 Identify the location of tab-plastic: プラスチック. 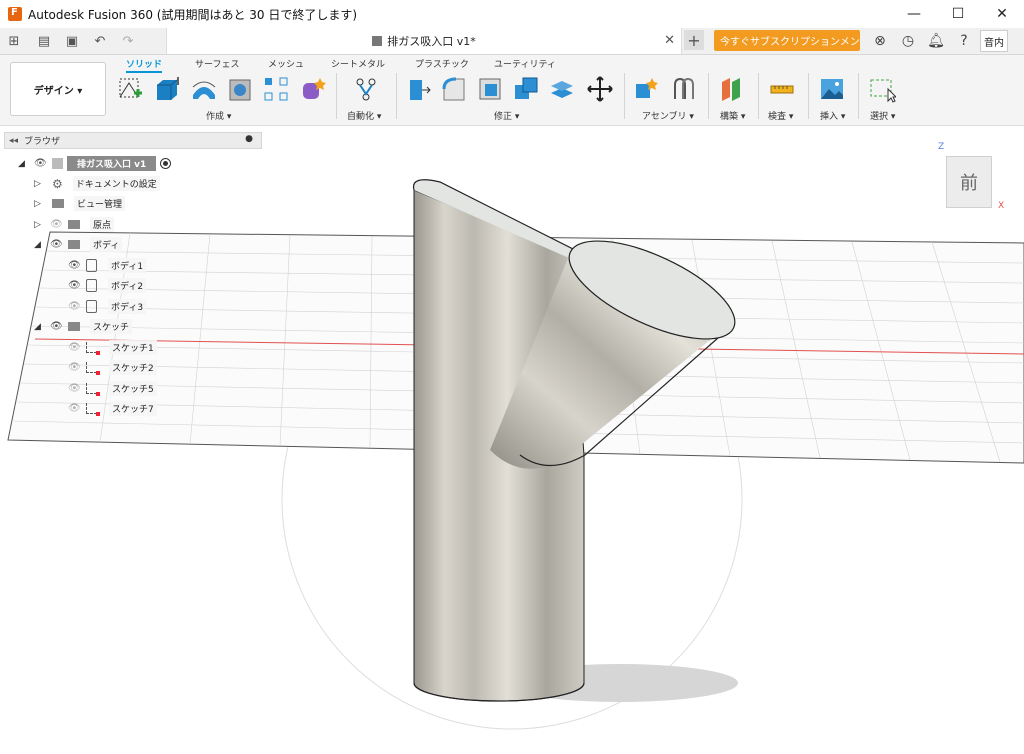
(442, 63).